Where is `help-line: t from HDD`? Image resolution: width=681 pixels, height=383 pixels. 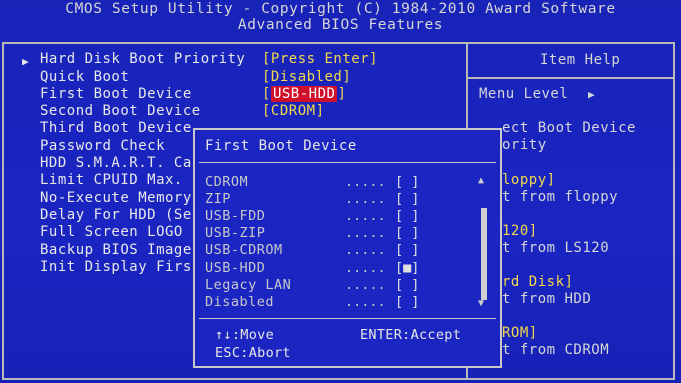 help-line: t from HDD is located at coordinates (547, 299).